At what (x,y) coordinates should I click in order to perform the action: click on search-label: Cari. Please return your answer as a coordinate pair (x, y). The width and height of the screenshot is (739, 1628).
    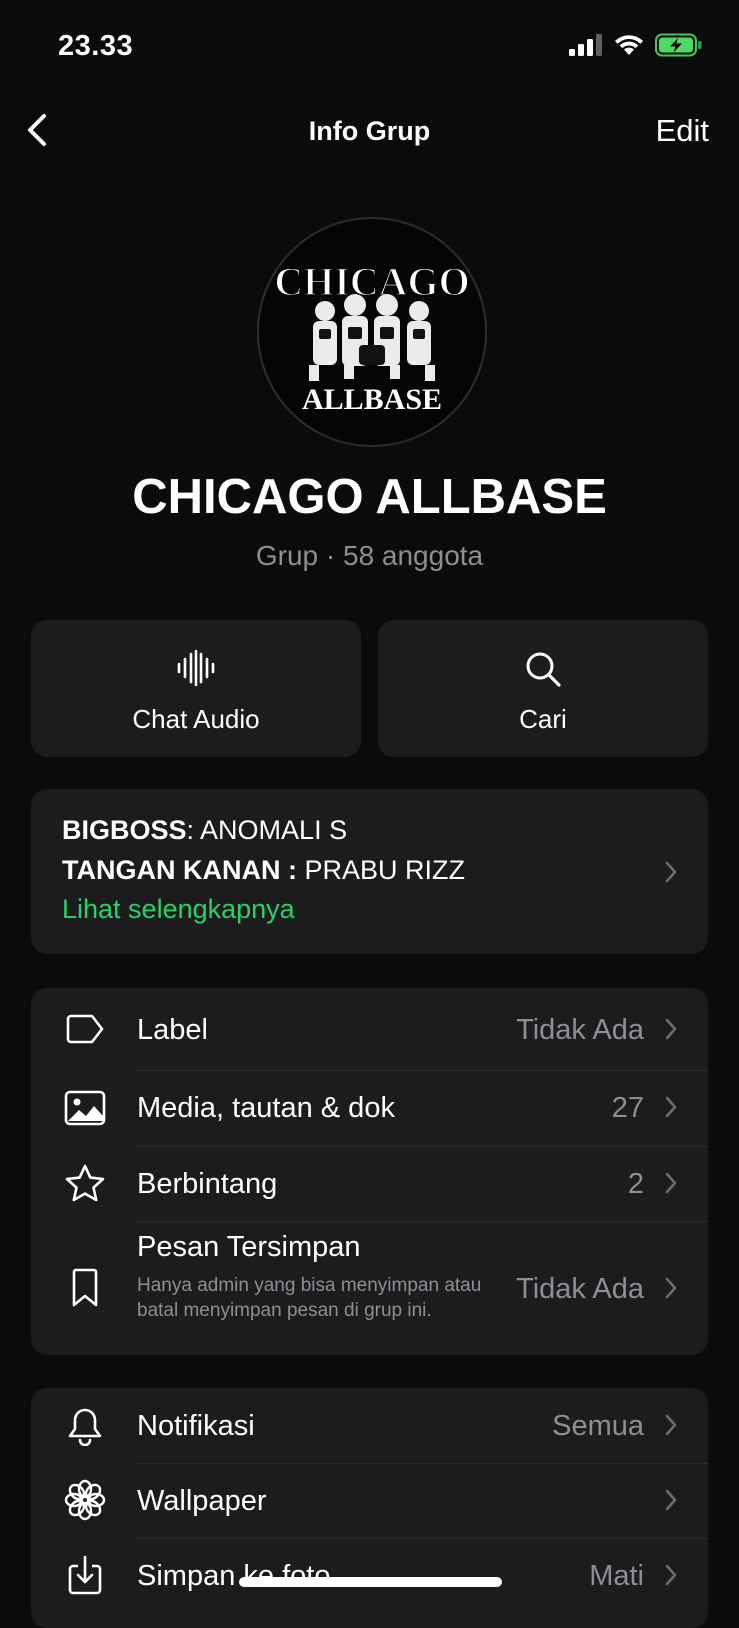
    Looking at the image, I should click on (543, 719).